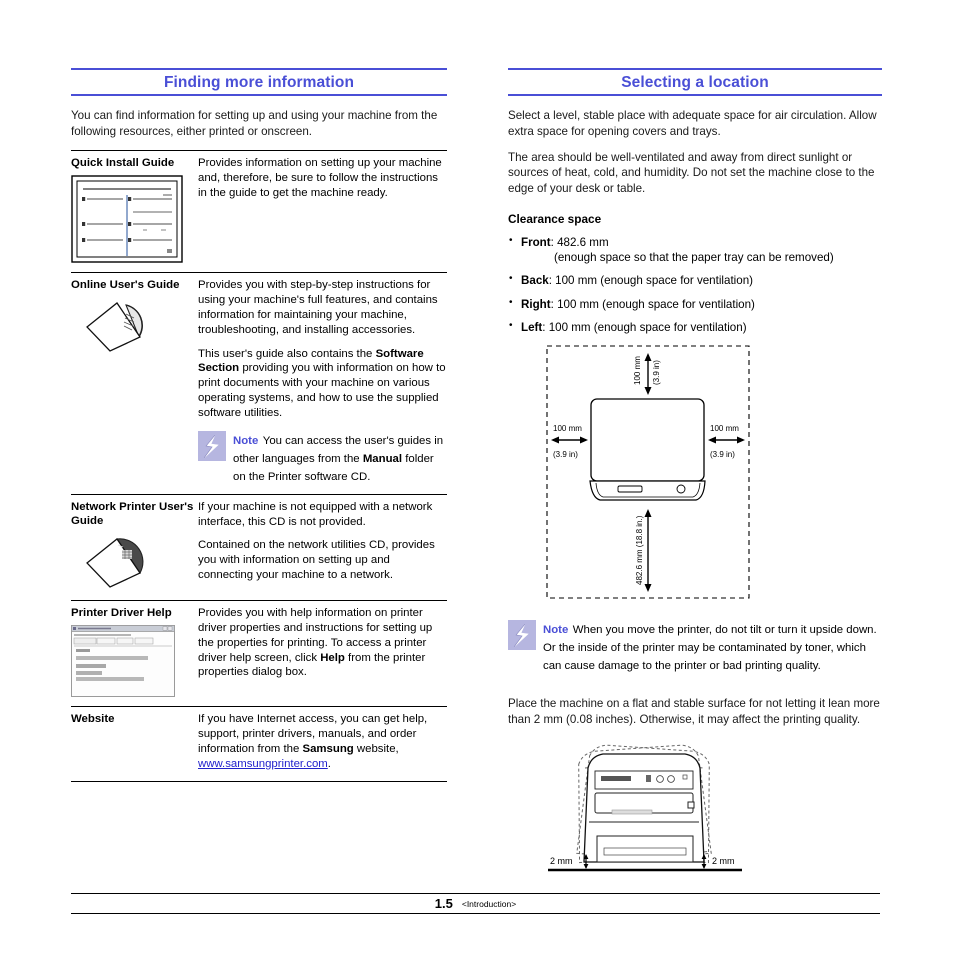 This screenshot has height=954, width=954. What do you see at coordinates (328, 749) in the screenshot?
I see `text-bold-samsung: Samsung` at bounding box center [328, 749].